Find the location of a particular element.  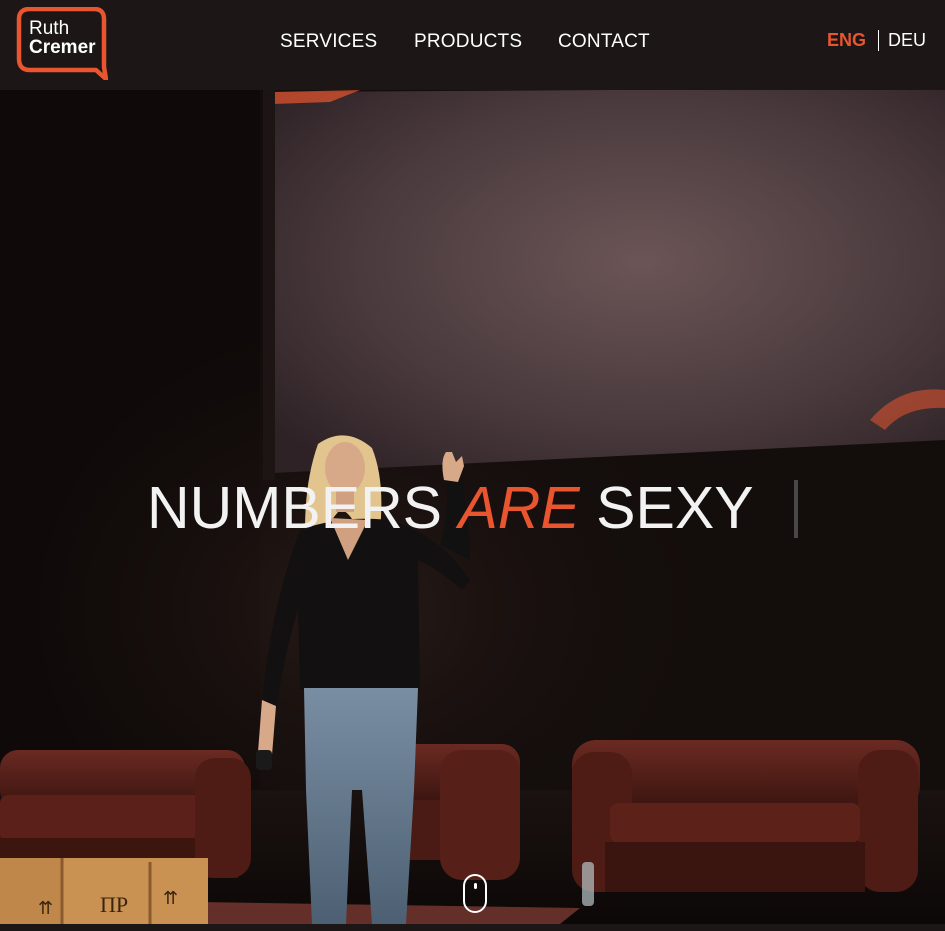

scroll-wheel is located at coordinates (475, 886).